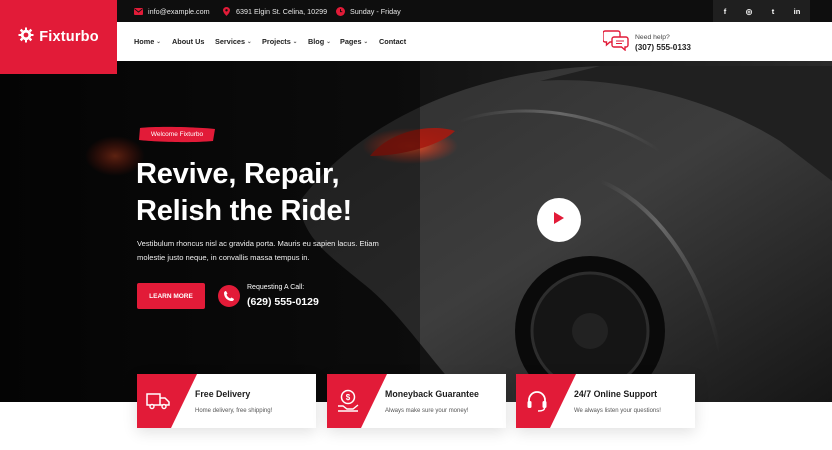 The width and height of the screenshot is (832, 450). I want to click on feature-subtitle: Always make sure your money!, so click(427, 411).